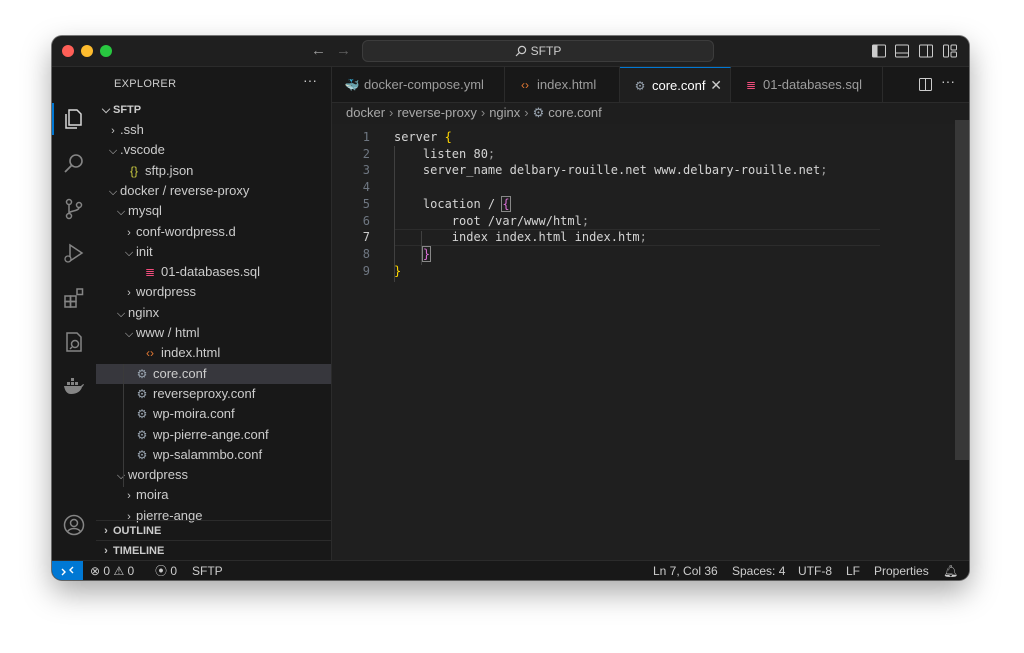 The width and height of the screenshot is (1024, 653). I want to click on command-center-search: SFTP, so click(538, 51).